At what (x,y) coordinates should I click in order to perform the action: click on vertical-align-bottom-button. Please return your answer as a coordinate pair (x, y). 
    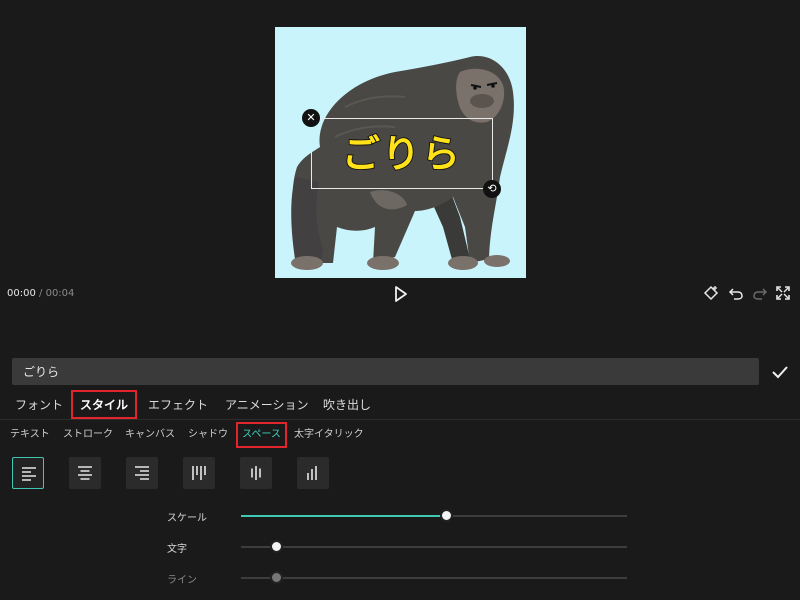
    Looking at the image, I should click on (313, 473).